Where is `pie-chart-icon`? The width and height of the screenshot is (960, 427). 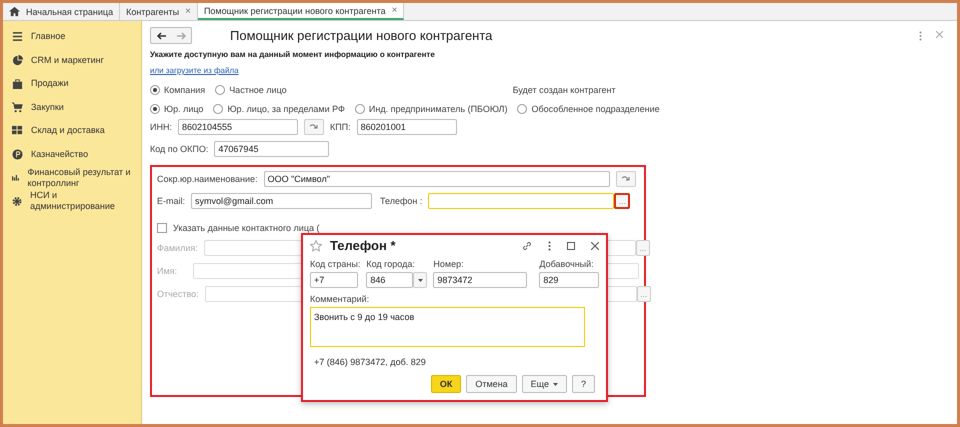
pie-chart-icon is located at coordinates (17, 60).